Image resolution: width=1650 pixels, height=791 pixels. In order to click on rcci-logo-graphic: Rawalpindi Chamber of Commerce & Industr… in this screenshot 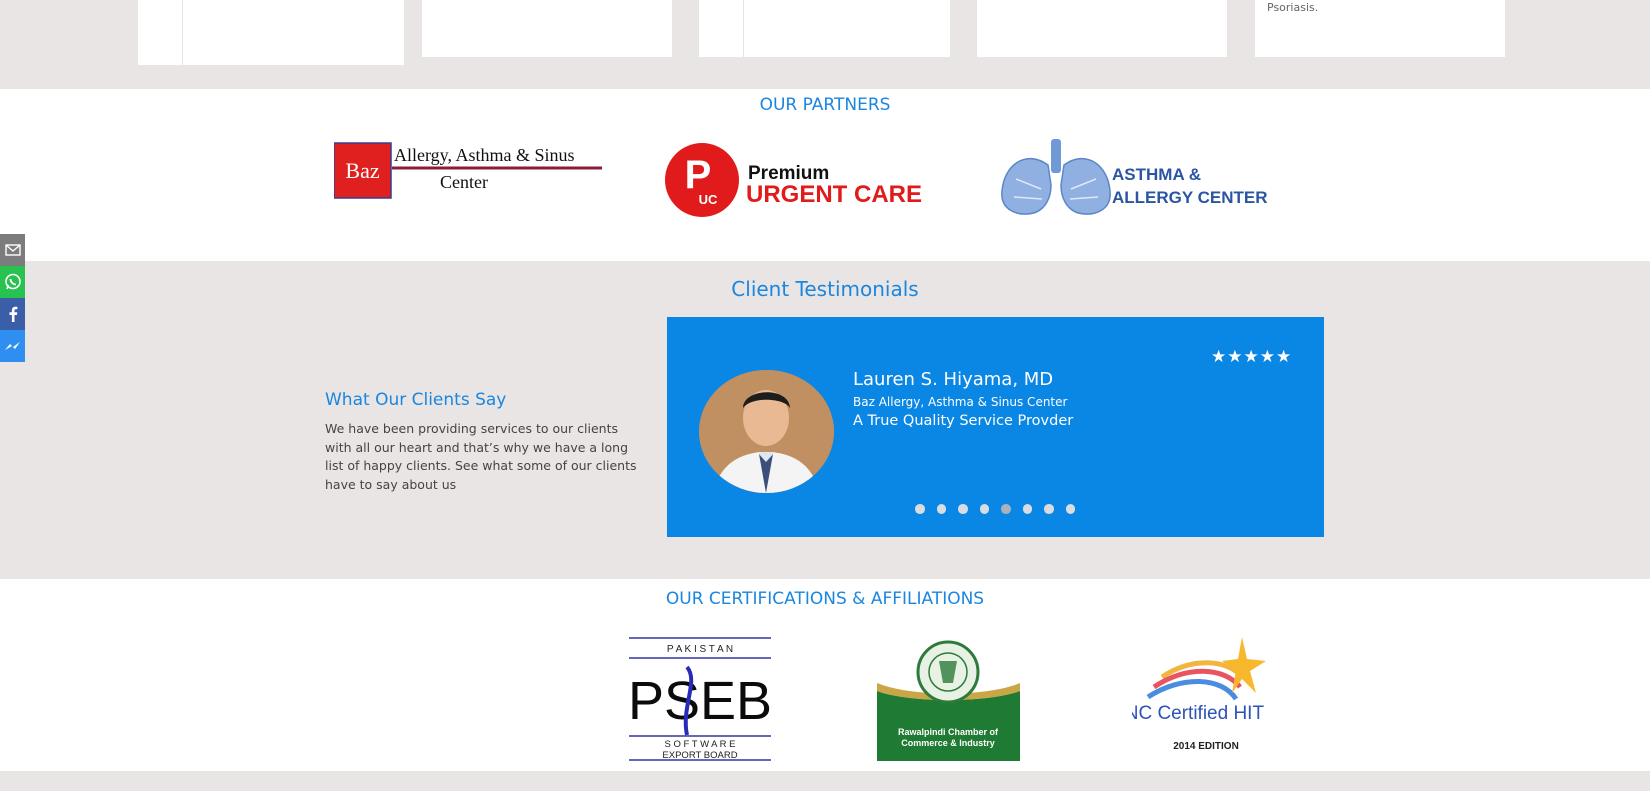, I will do `click(948, 700)`.